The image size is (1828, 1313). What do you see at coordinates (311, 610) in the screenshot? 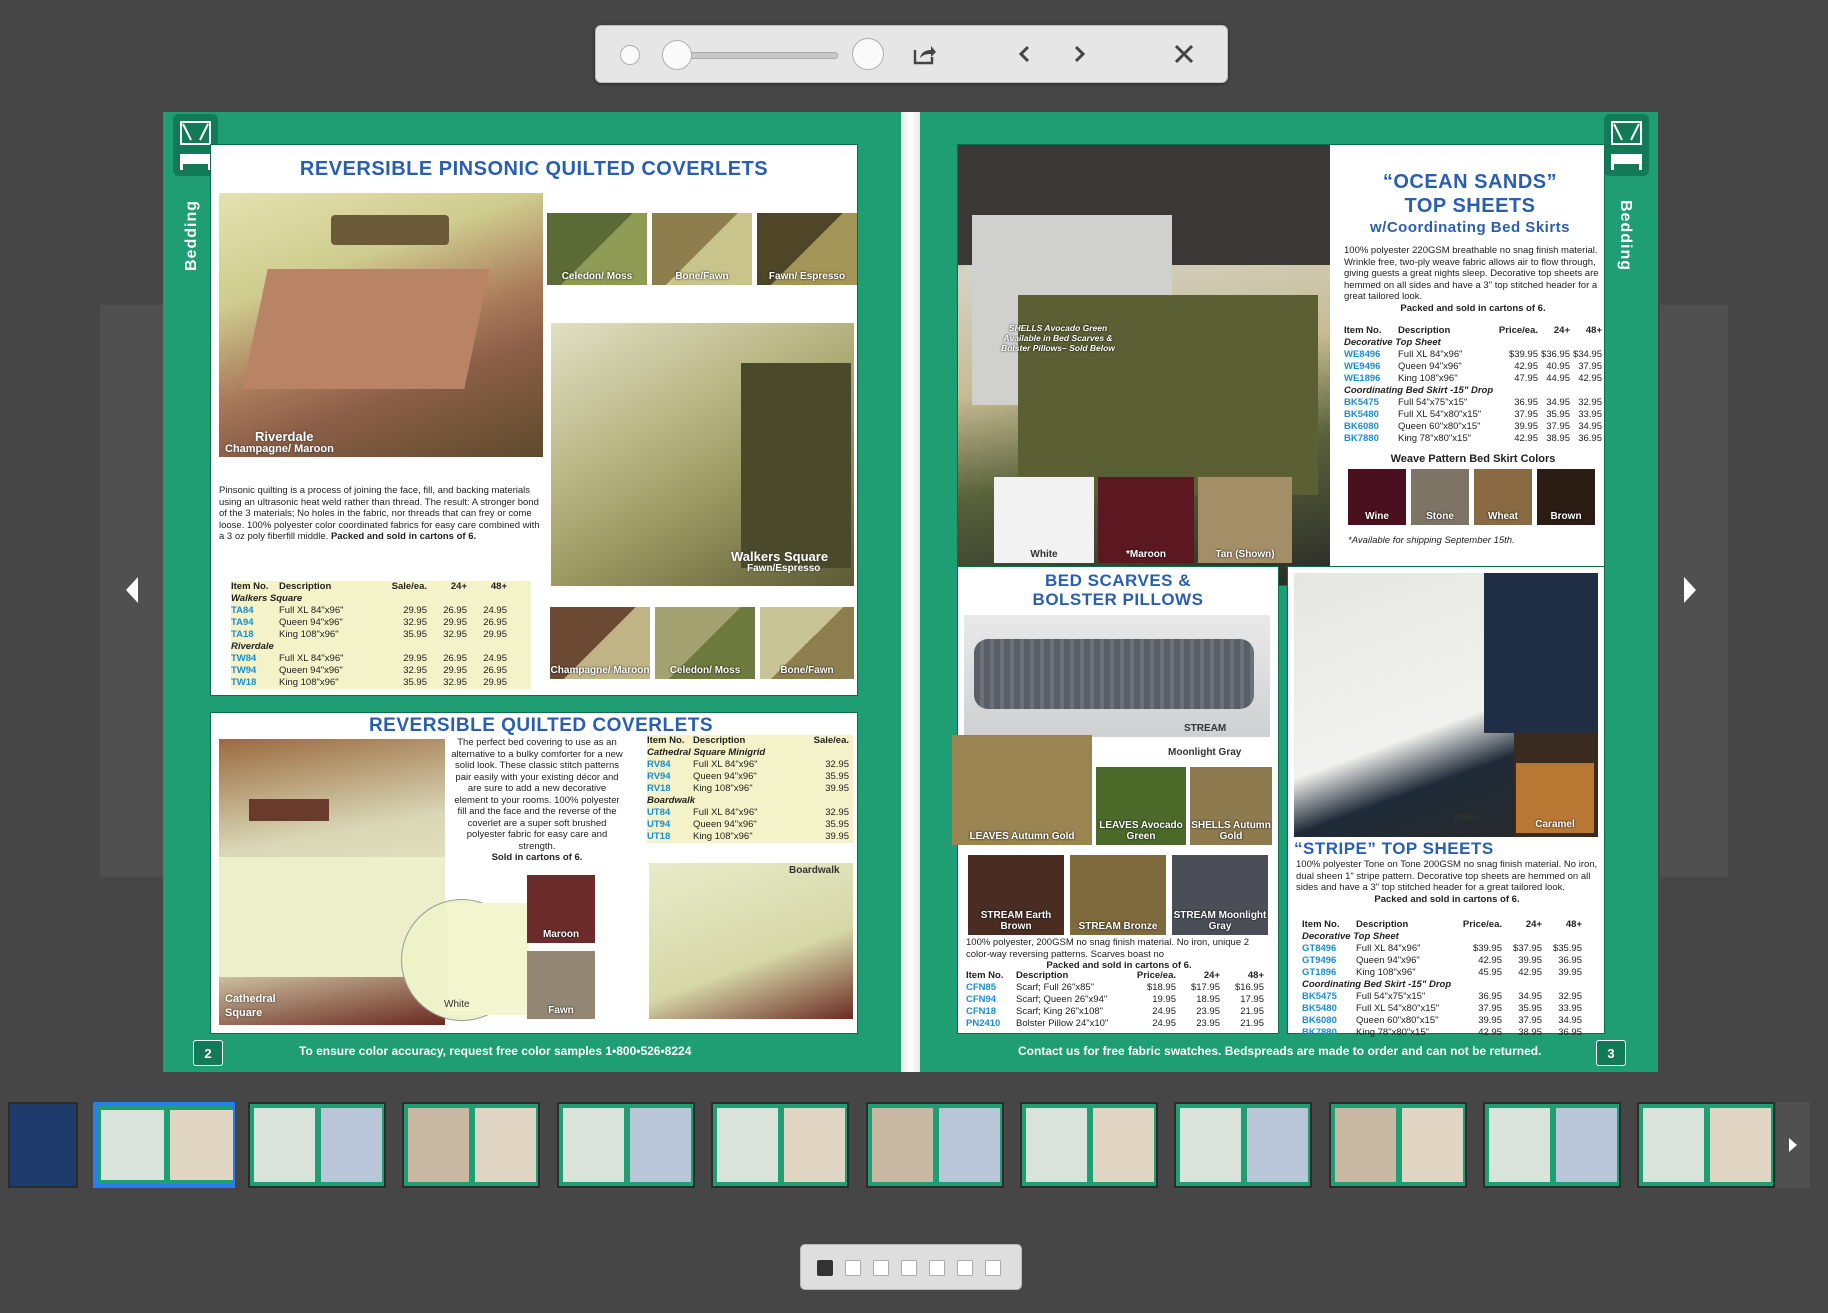
I see `table-cell: Full XL 84"x96"` at bounding box center [311, 610].